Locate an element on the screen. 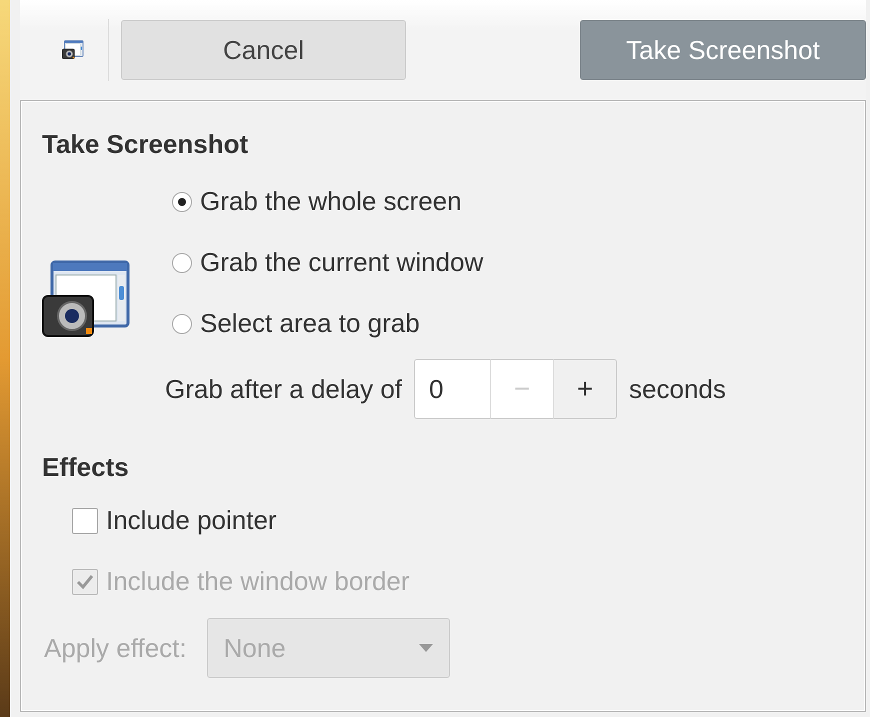 This screenshot has width=870, height=717. checkbox-label: Include pointer is located at coordinates (191, 520).